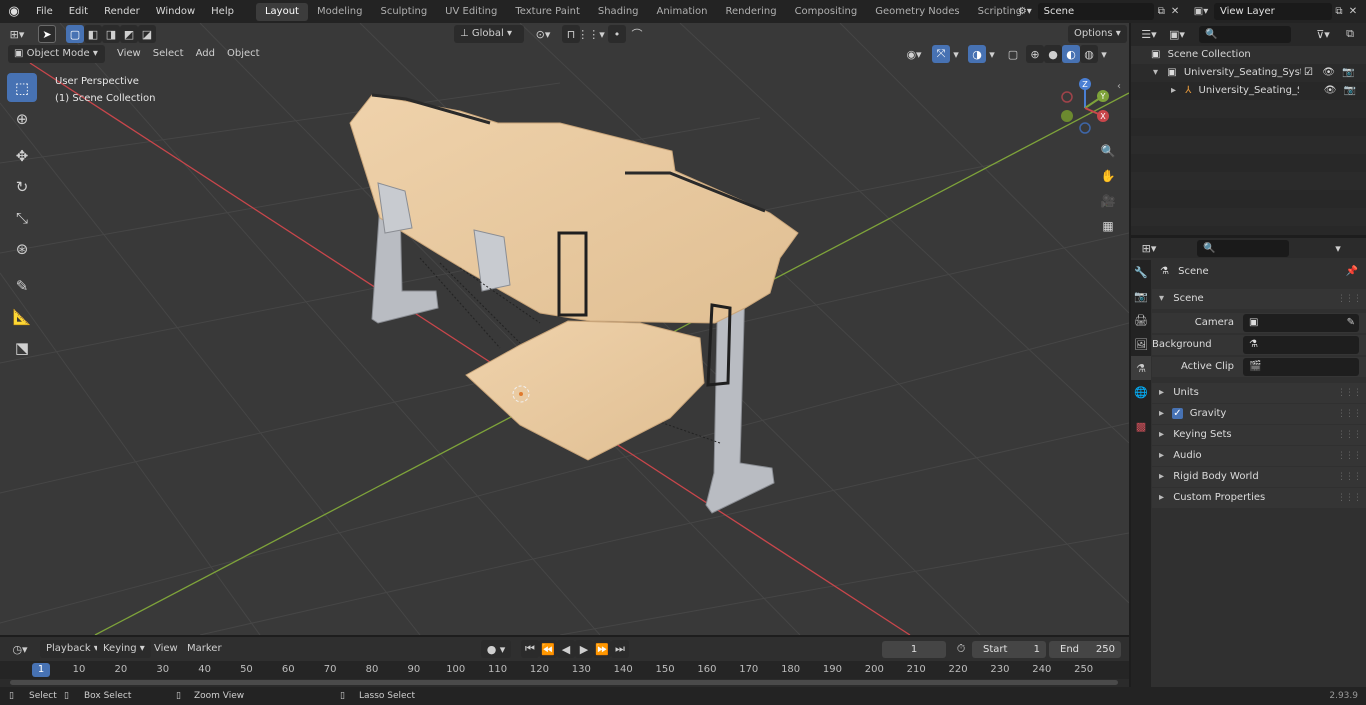 The image size is (1366, 705). I want to click on material-shading-icon: ◐, so click(1071, 54).